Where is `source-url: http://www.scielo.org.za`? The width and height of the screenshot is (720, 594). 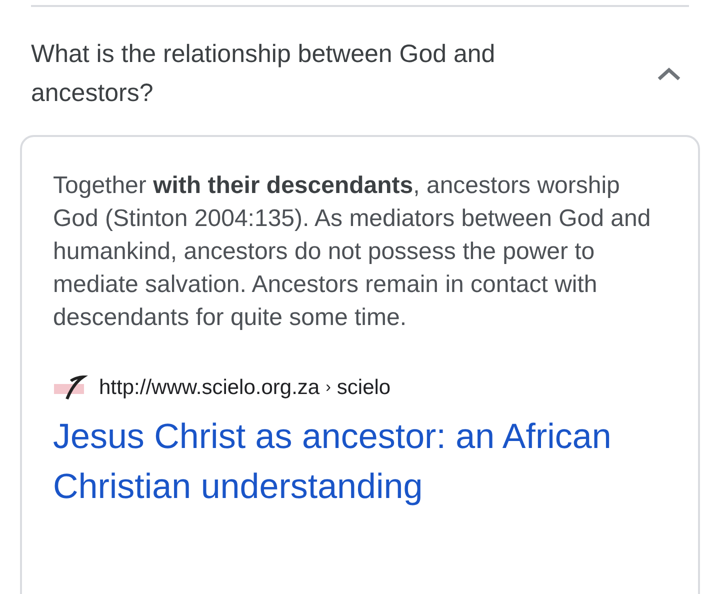 source-url: http://www.scielo.org.za is located at coordinates (209, 388).